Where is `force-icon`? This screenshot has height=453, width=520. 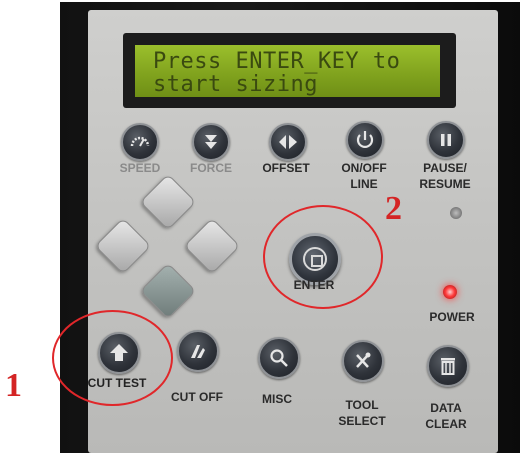
force-icon is located at coordinates (211, 142).